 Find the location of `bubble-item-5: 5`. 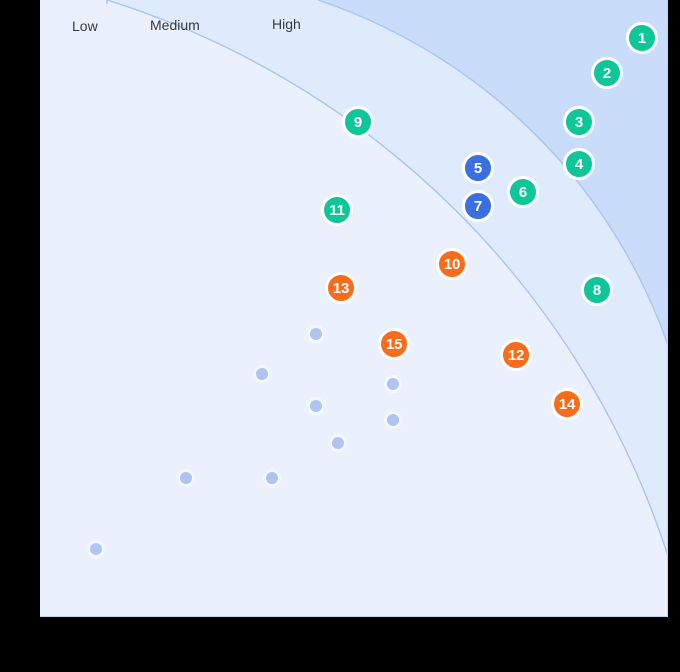

bubble-item-5: 5 is located at coordinates (478, 168).